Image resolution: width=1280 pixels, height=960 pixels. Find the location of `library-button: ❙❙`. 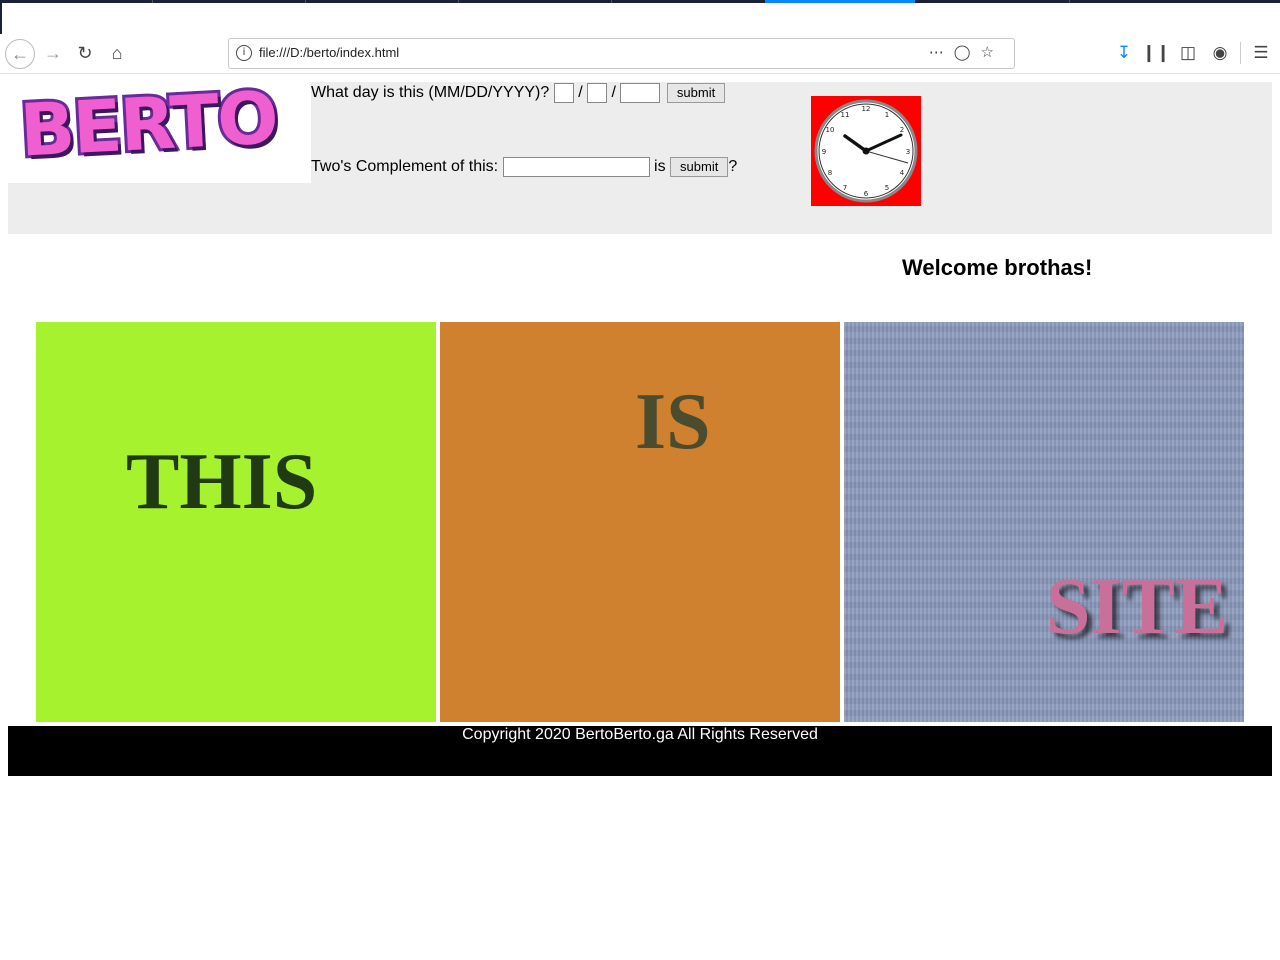

library-button: ❙❙ is located at coordinates (1156, 53).